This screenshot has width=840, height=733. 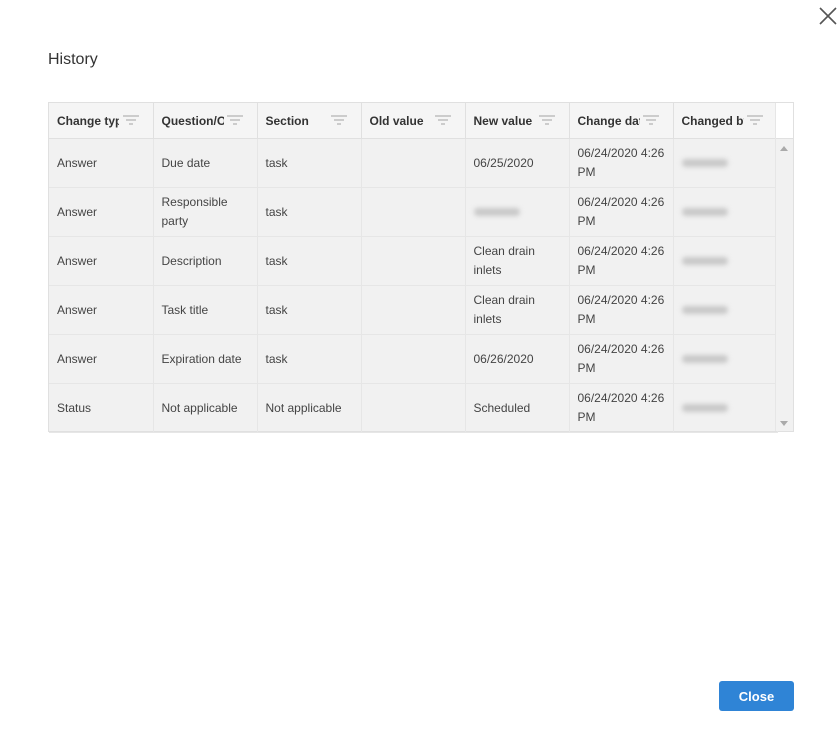 I want to click on column-header: Old value, so click(x=413, y=121).